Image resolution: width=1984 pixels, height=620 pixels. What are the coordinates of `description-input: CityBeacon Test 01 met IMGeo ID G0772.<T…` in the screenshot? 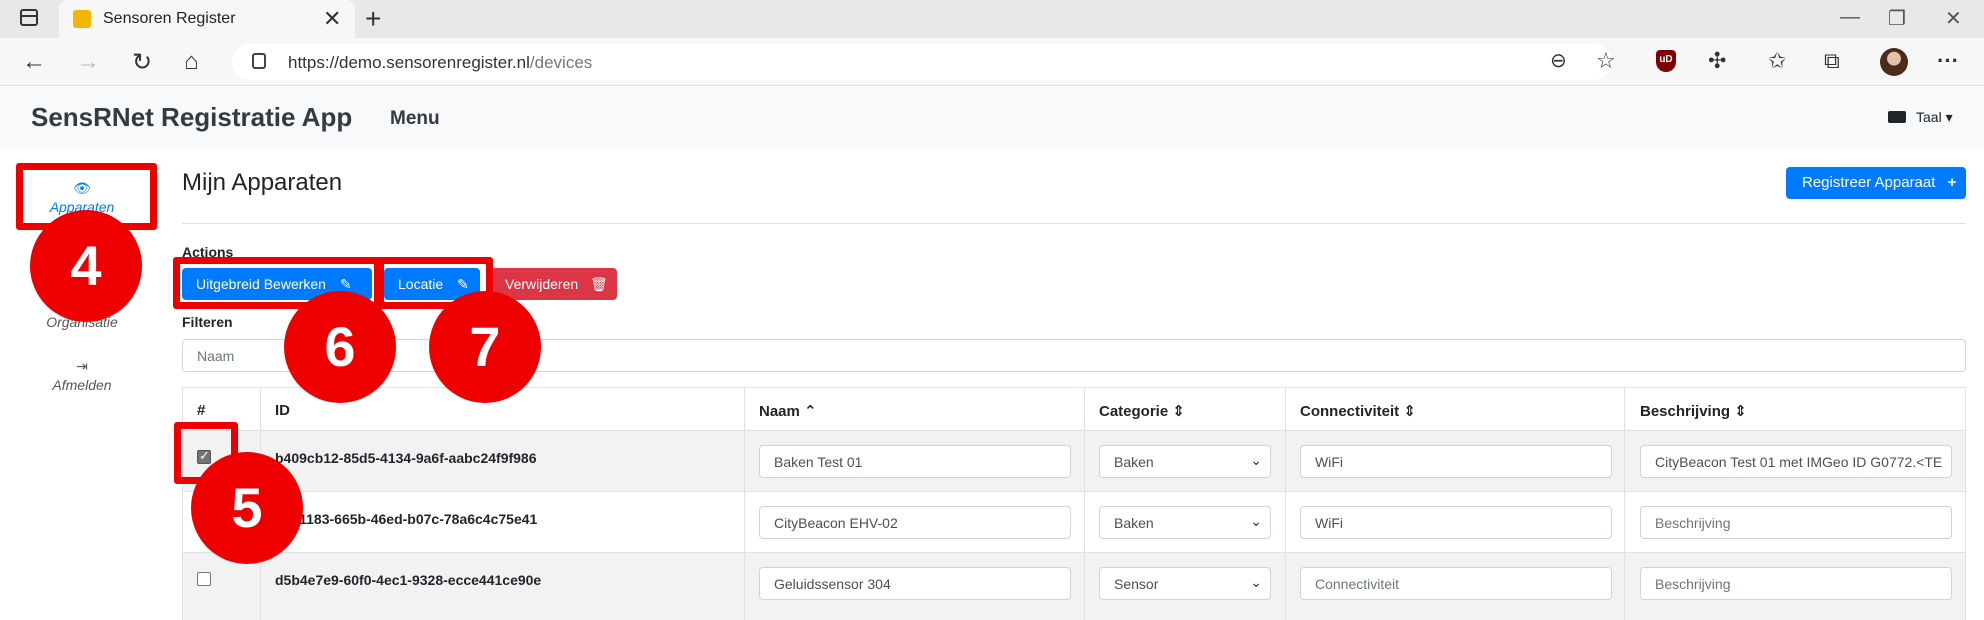 It's located at (1796, 461).